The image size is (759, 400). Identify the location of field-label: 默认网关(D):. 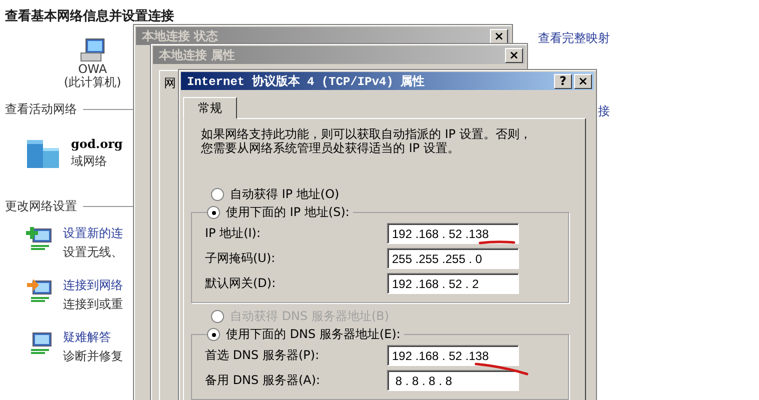
(241, 283).